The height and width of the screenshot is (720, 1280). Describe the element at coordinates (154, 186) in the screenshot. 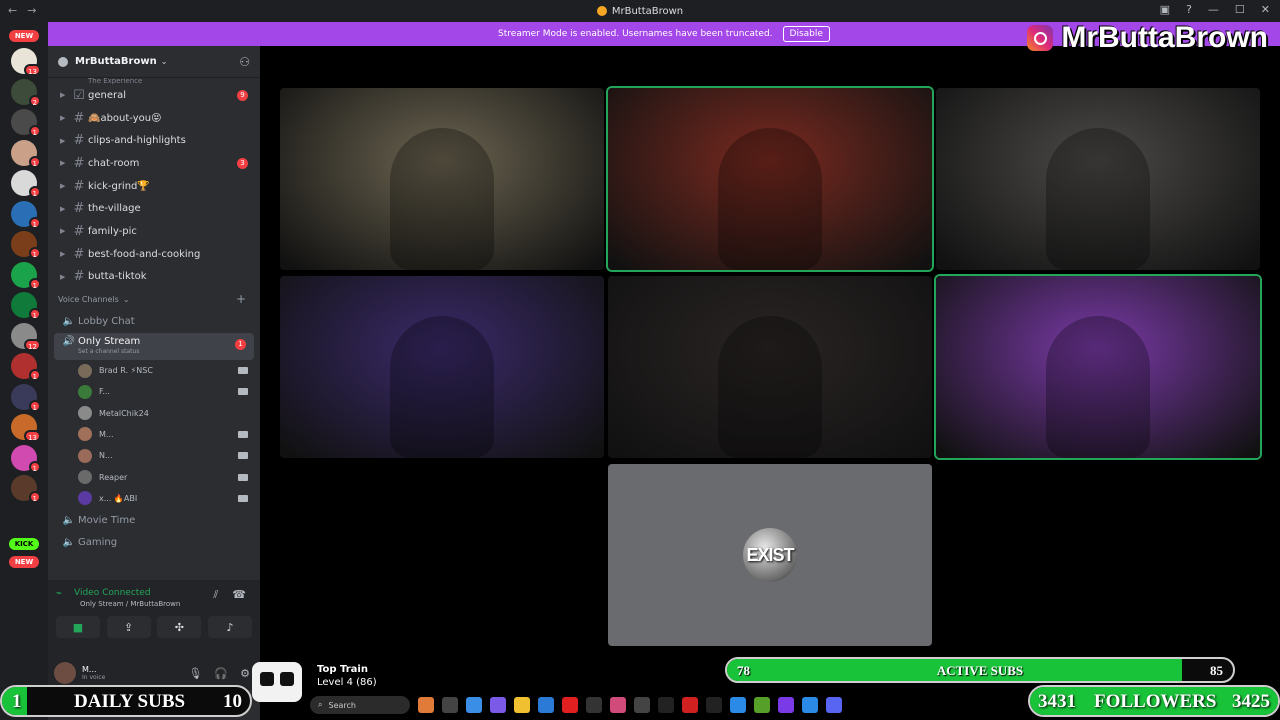

I see `text-channel: ▶ # kick-grind🏆` at that location.